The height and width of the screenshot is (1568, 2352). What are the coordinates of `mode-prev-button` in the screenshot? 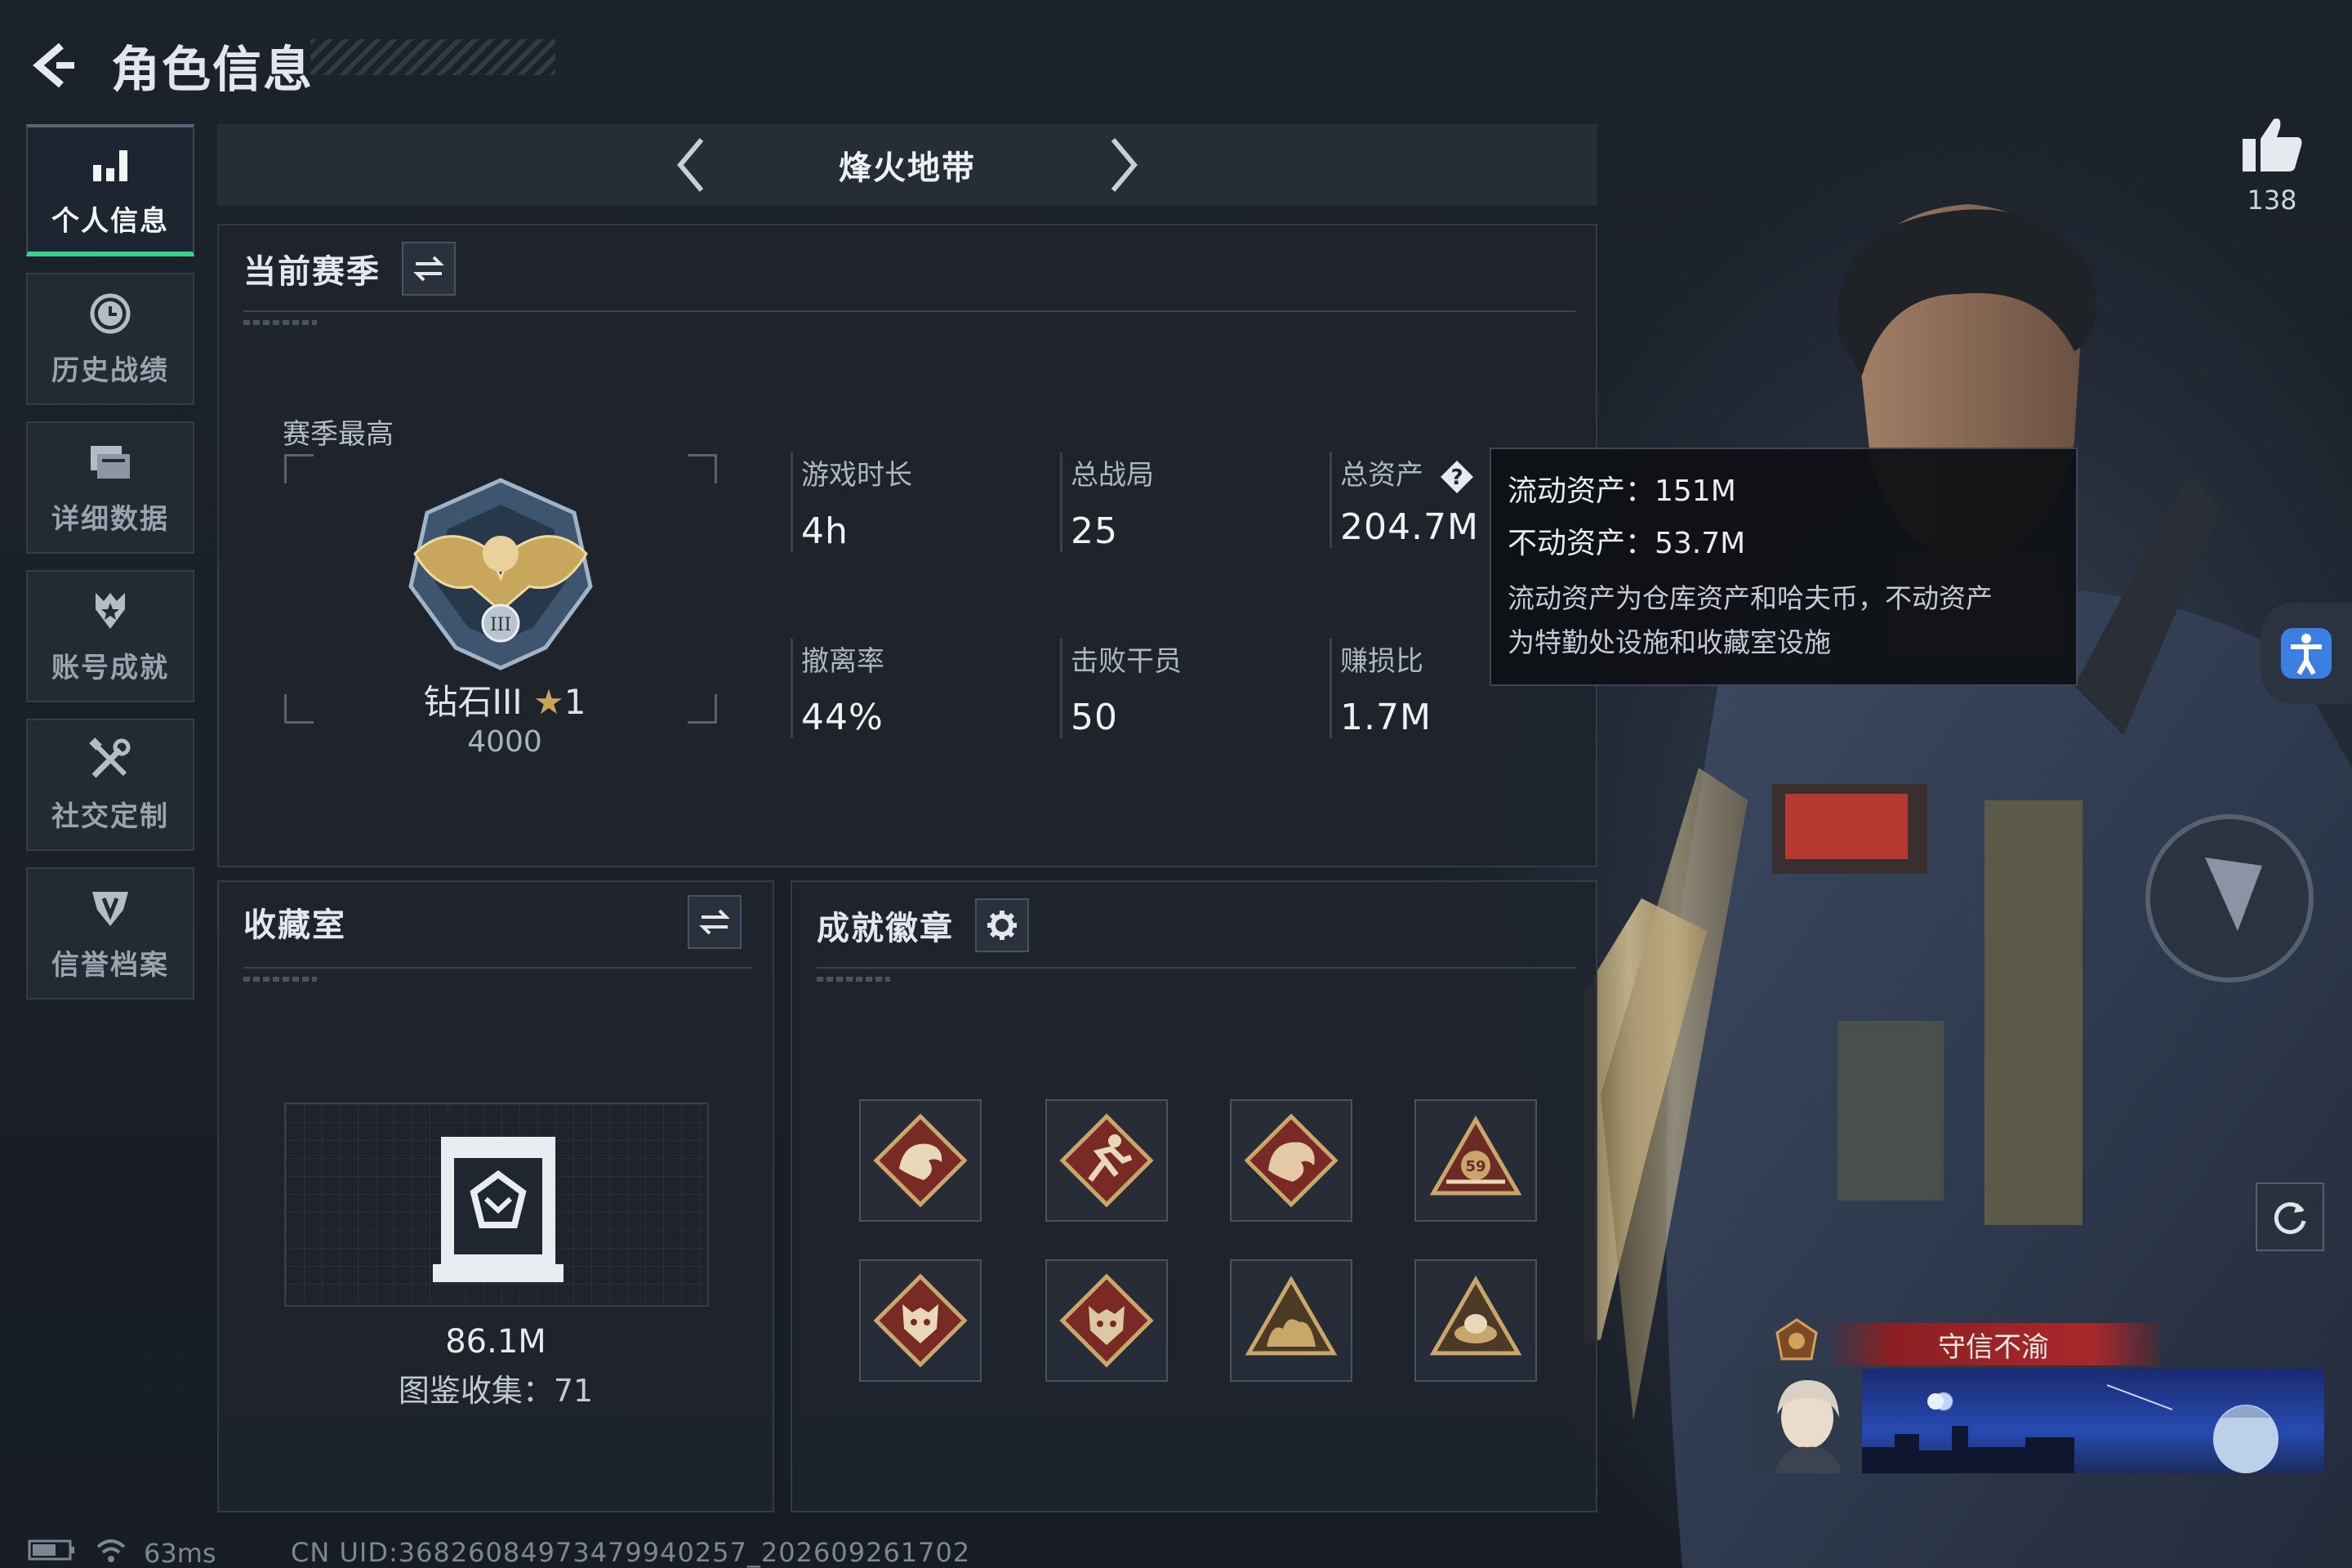 It's located at (691, 165).